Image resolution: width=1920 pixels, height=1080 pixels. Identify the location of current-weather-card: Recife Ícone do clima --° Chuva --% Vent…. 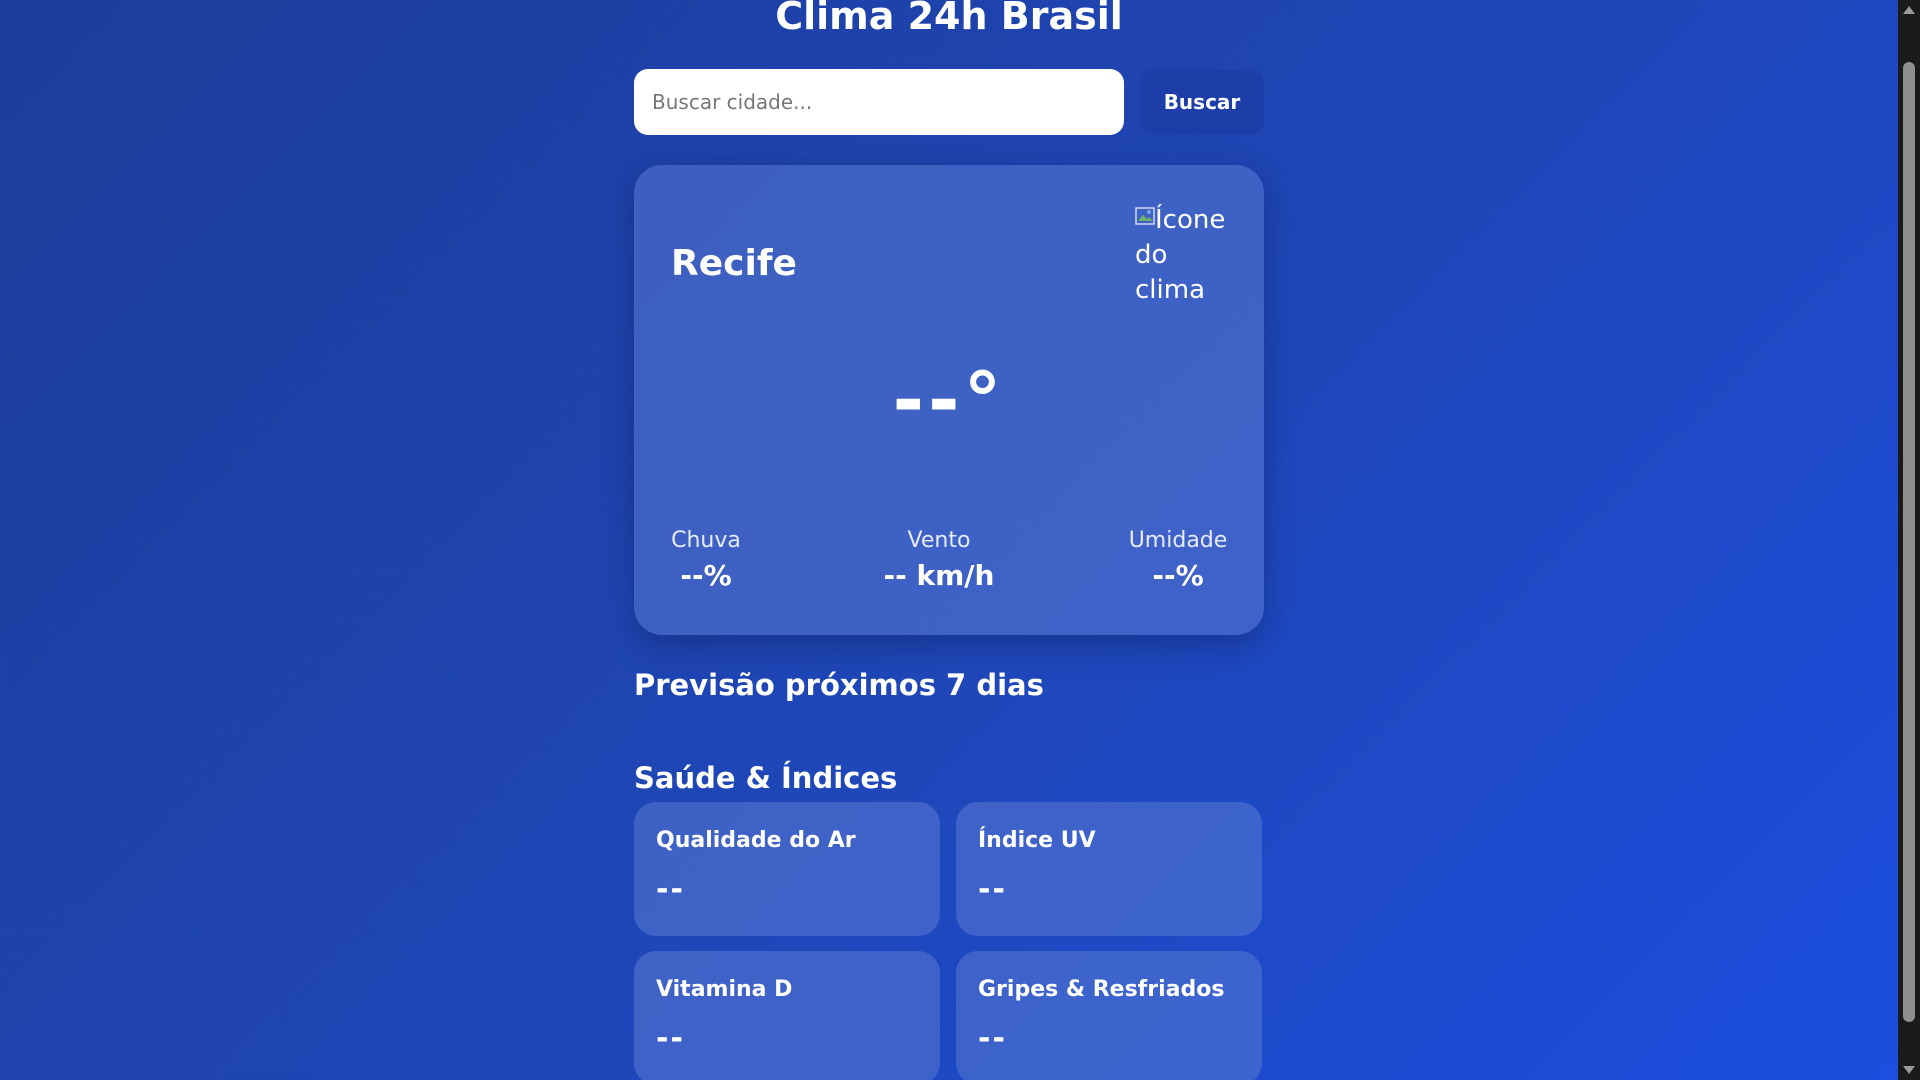
(949, 400).